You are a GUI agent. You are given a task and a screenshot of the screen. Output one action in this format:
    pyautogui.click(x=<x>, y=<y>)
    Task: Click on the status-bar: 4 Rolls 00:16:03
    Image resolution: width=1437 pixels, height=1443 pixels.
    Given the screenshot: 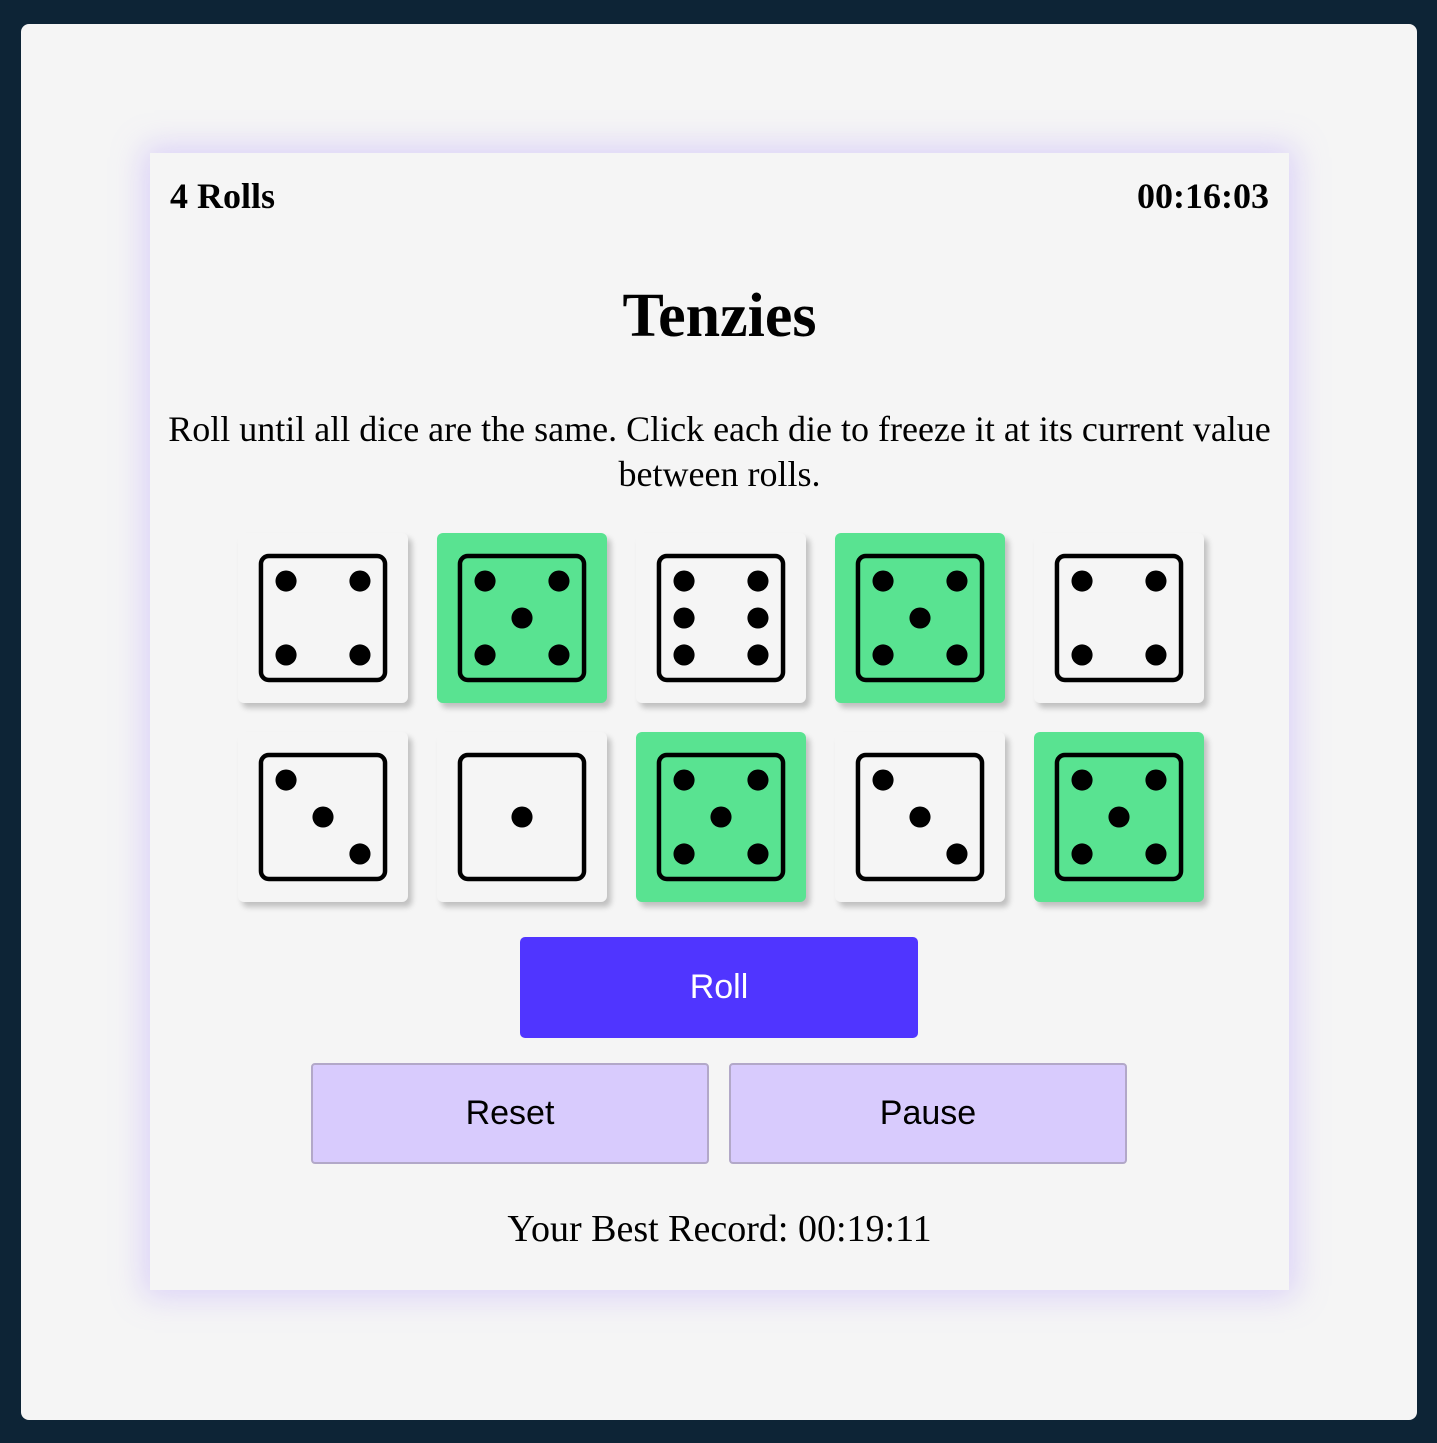 What is the action you would take?
    pyautogui.click(x=719, y=196)
    